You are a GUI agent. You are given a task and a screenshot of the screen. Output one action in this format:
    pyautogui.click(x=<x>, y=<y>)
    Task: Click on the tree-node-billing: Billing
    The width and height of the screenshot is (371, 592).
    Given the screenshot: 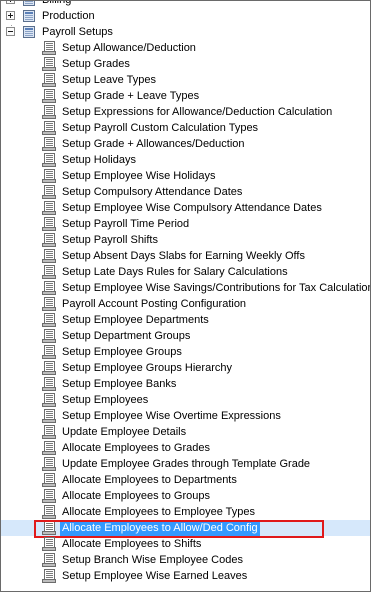 What is the action you would take?
    pyautogui.click(x=185, y=4)
    